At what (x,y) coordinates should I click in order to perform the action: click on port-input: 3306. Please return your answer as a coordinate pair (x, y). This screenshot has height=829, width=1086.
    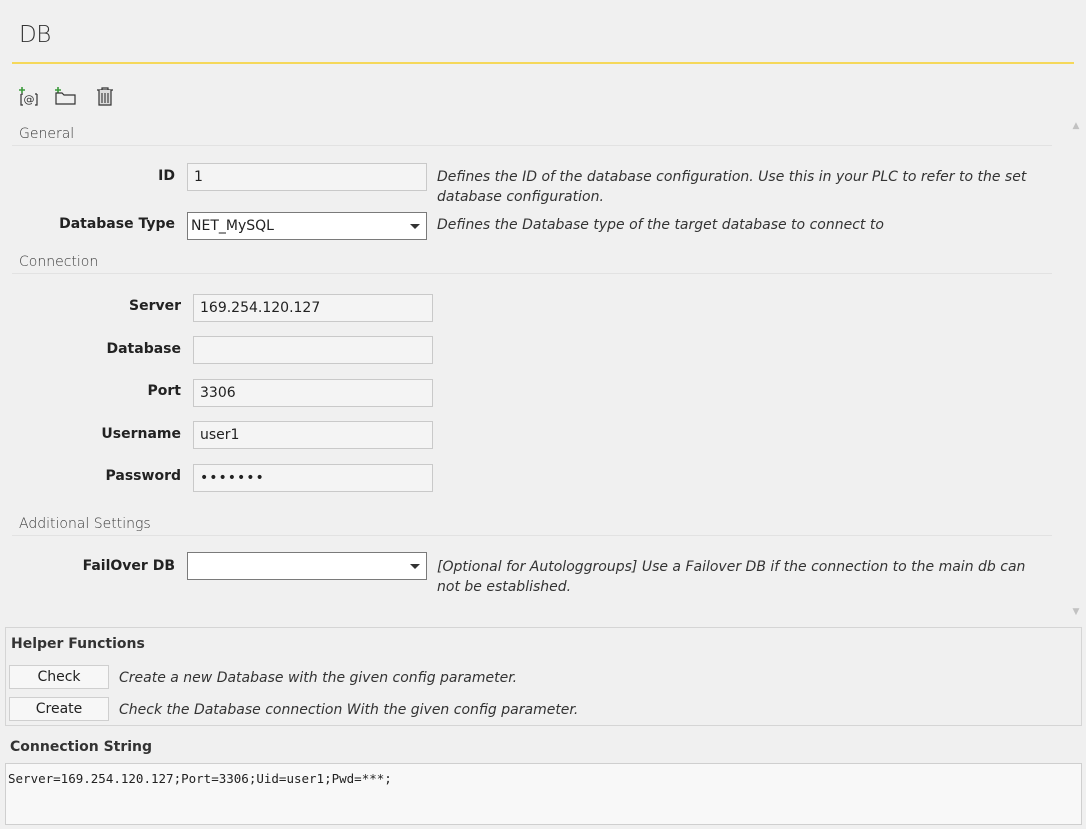
    Looking at the image, I should click on (313, 393).